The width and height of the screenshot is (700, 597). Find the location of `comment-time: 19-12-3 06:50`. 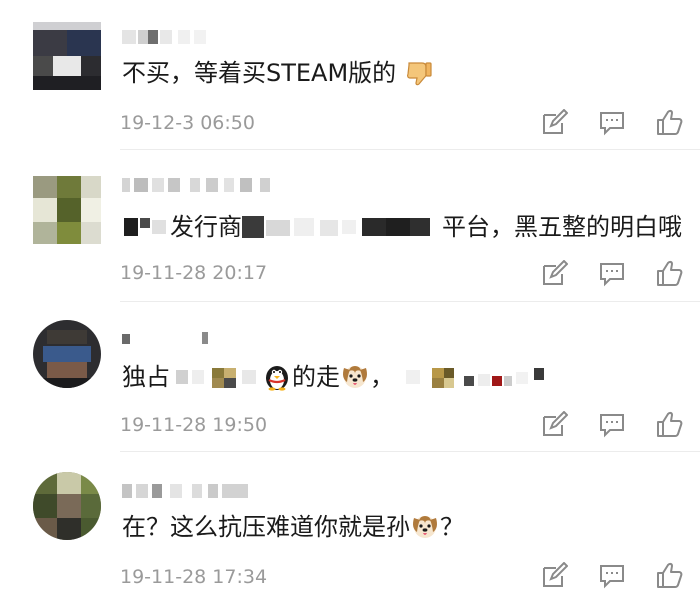

comment-time: 19-12-3 06:50 is located at coordinates (187, 123).